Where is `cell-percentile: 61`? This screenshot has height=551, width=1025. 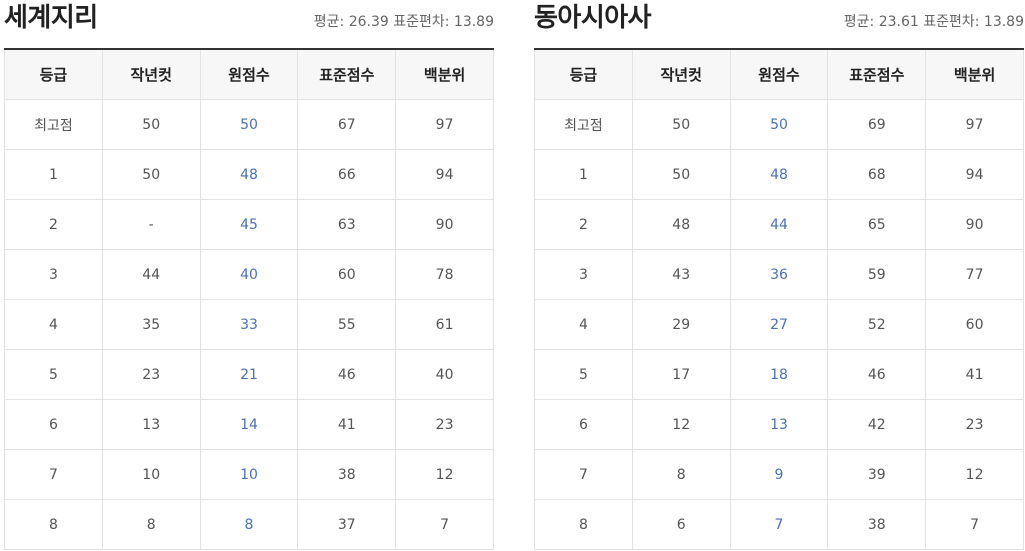
cell-percentile: 61 is located at coordinates (444, 324).